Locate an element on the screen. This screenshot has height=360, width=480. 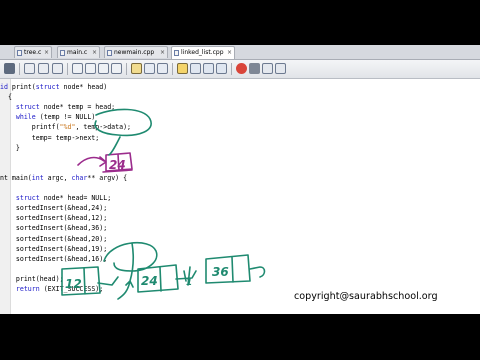
node-value-3: 36 is located at coordinates (220, 272).